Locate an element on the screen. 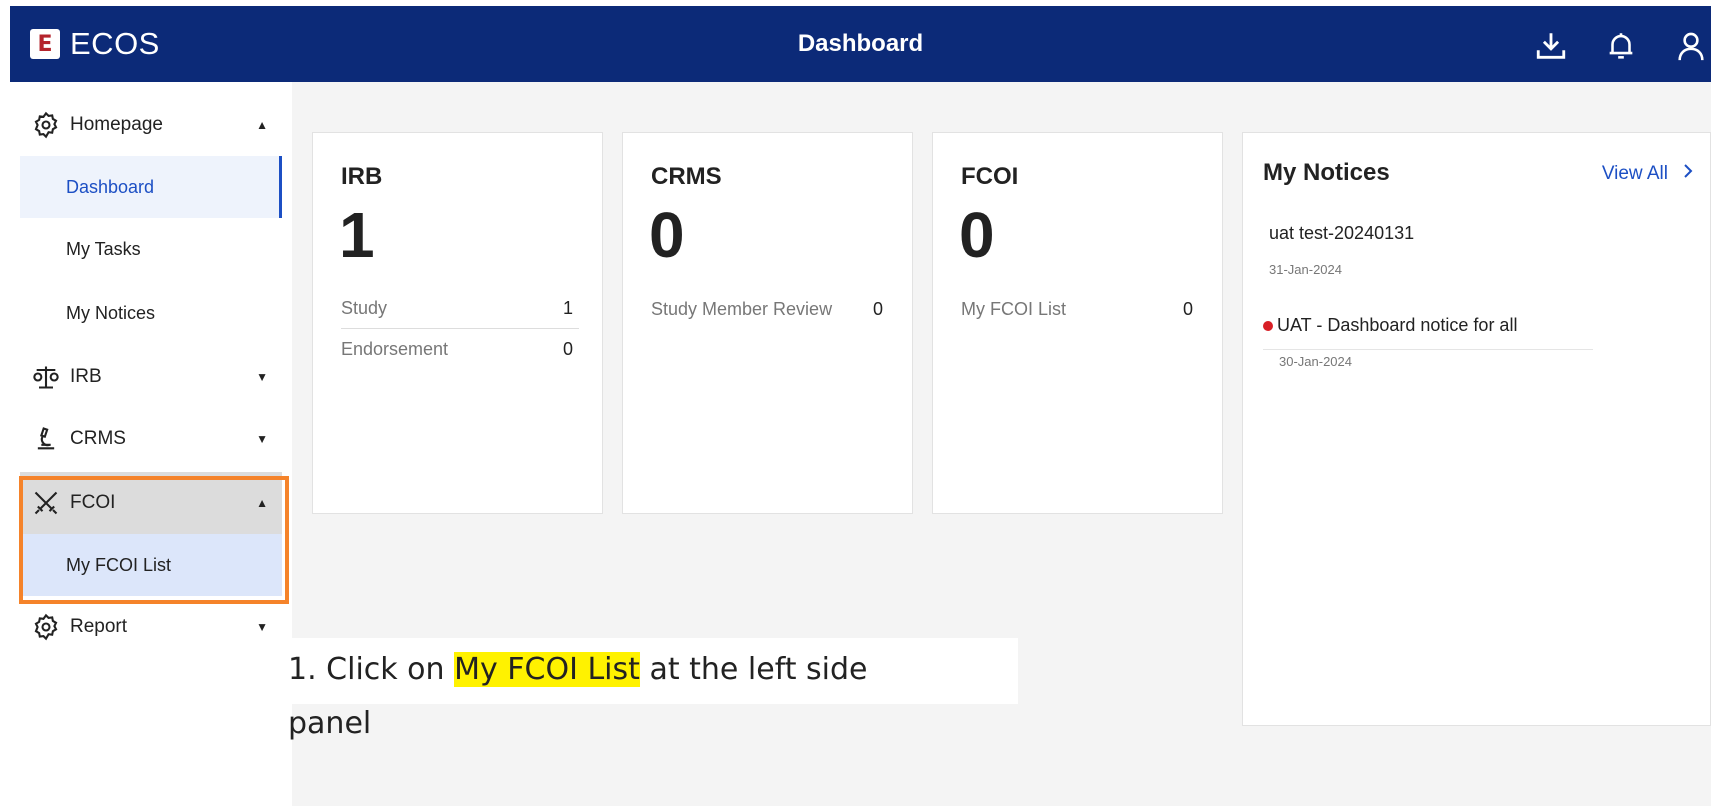 The width and height of the screenshot is (1711, 806). download-icon is located at coordinates (1551, 46).